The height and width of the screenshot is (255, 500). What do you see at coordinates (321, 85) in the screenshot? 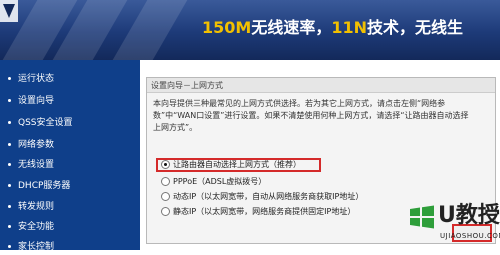
I see `panel-title: 设置向导－上网方式` at bounding box center [321, 85].